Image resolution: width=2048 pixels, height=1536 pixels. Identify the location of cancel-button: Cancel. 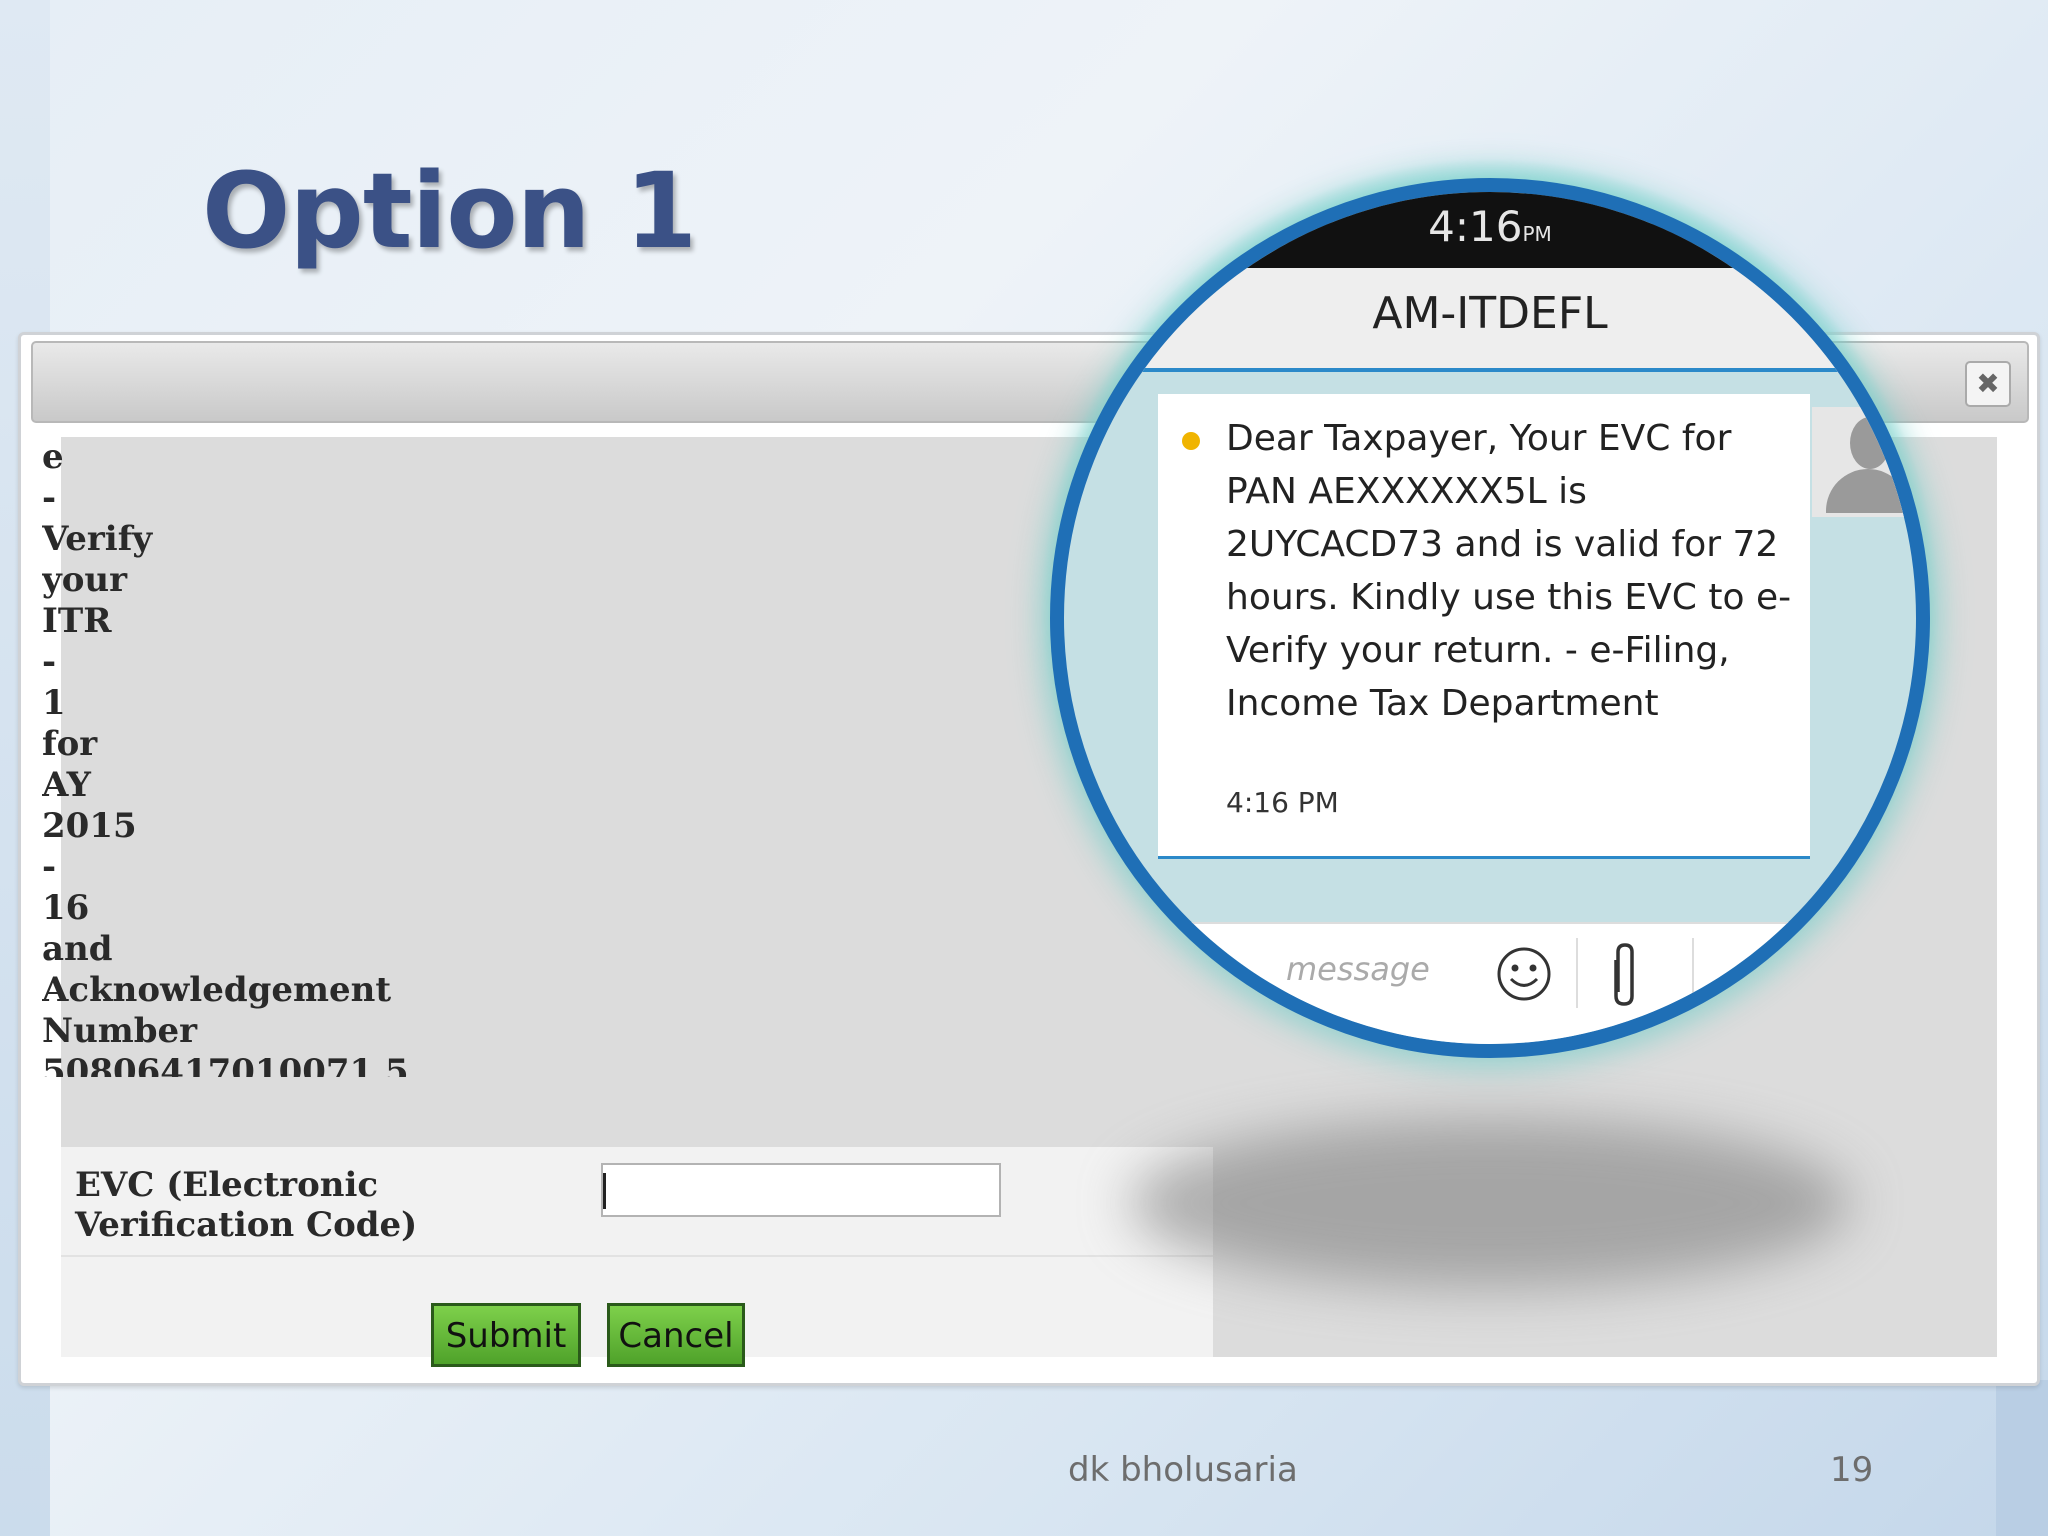
(676, 1335).